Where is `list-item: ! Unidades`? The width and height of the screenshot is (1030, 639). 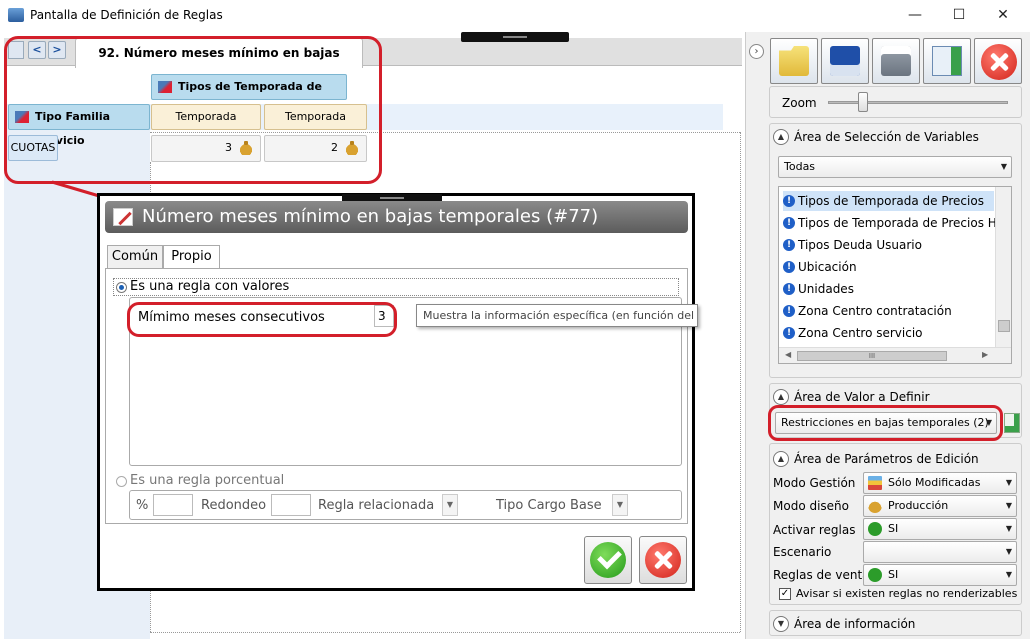
list-item: ! Unidades is located at coordinates (818, 289).